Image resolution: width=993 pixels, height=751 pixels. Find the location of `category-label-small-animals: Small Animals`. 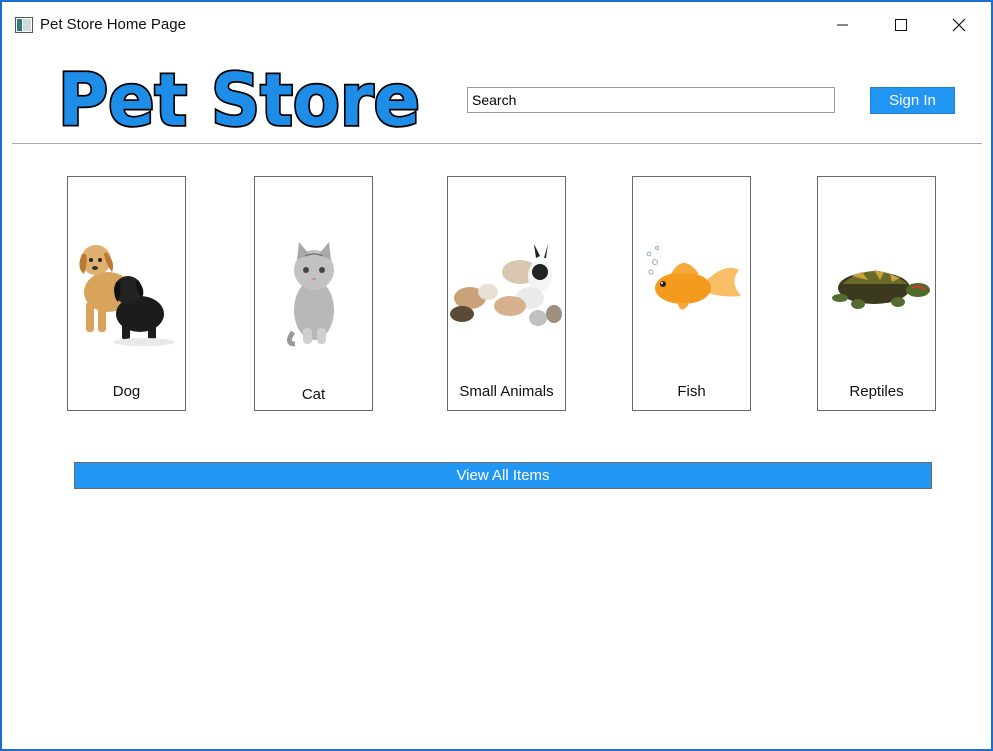

category-label-small-animals: Small Animals is located at coordinates (506, 391).